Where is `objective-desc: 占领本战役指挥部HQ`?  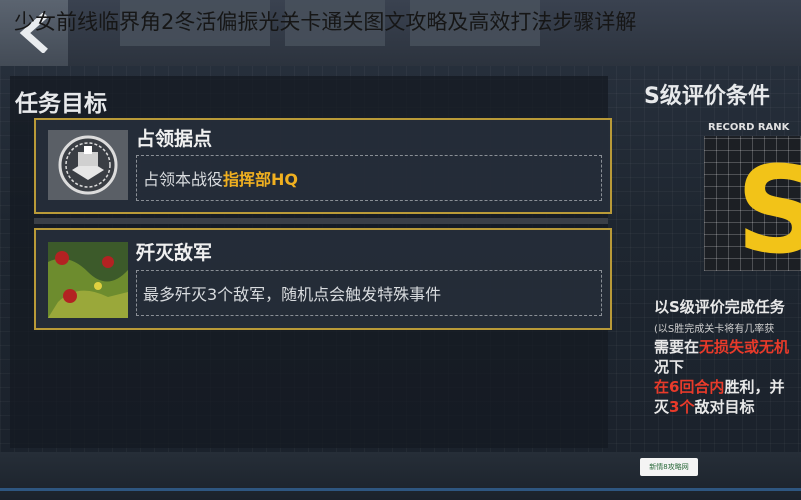 objective-desc: 占领本战役指挥部HQ is located at coordinates (220, 178).